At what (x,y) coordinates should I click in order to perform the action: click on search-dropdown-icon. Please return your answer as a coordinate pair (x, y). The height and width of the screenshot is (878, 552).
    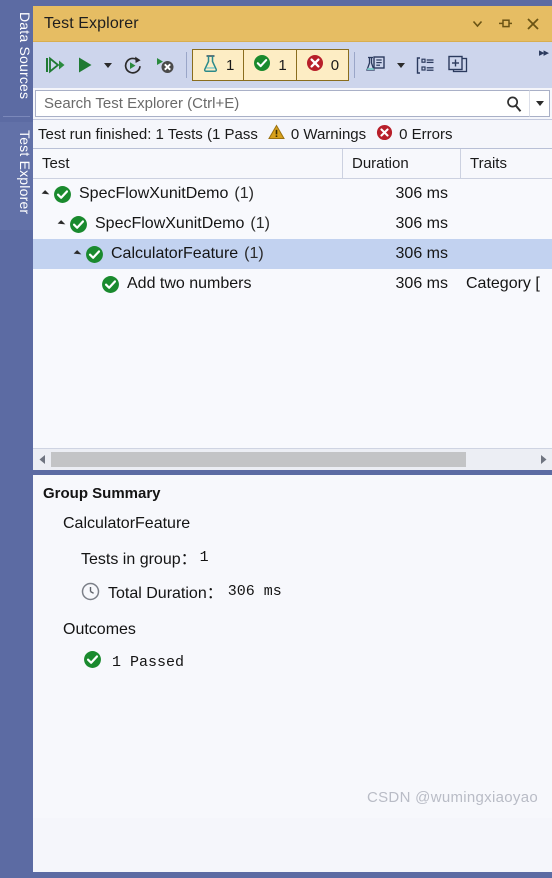
    Looking at the image, I should click on (539, 103).